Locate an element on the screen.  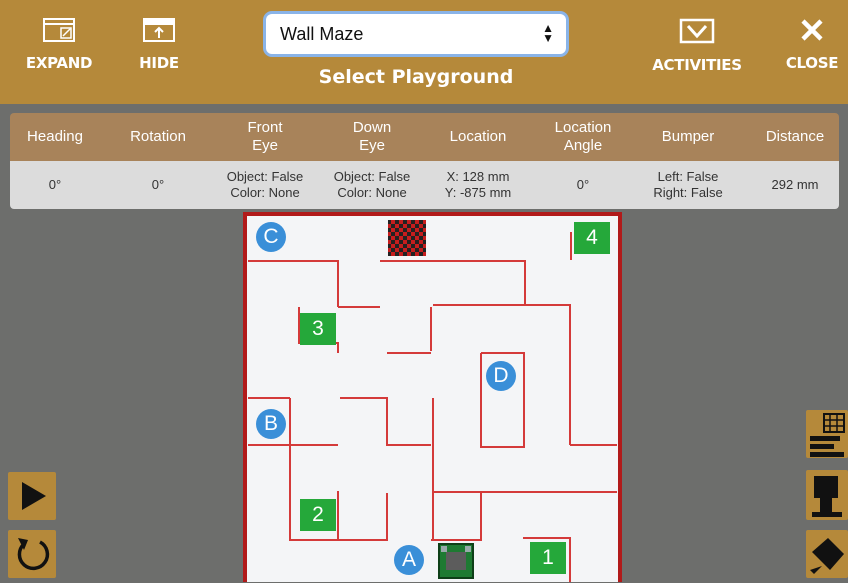
marker-b: B is located at coordinates (271, 424).